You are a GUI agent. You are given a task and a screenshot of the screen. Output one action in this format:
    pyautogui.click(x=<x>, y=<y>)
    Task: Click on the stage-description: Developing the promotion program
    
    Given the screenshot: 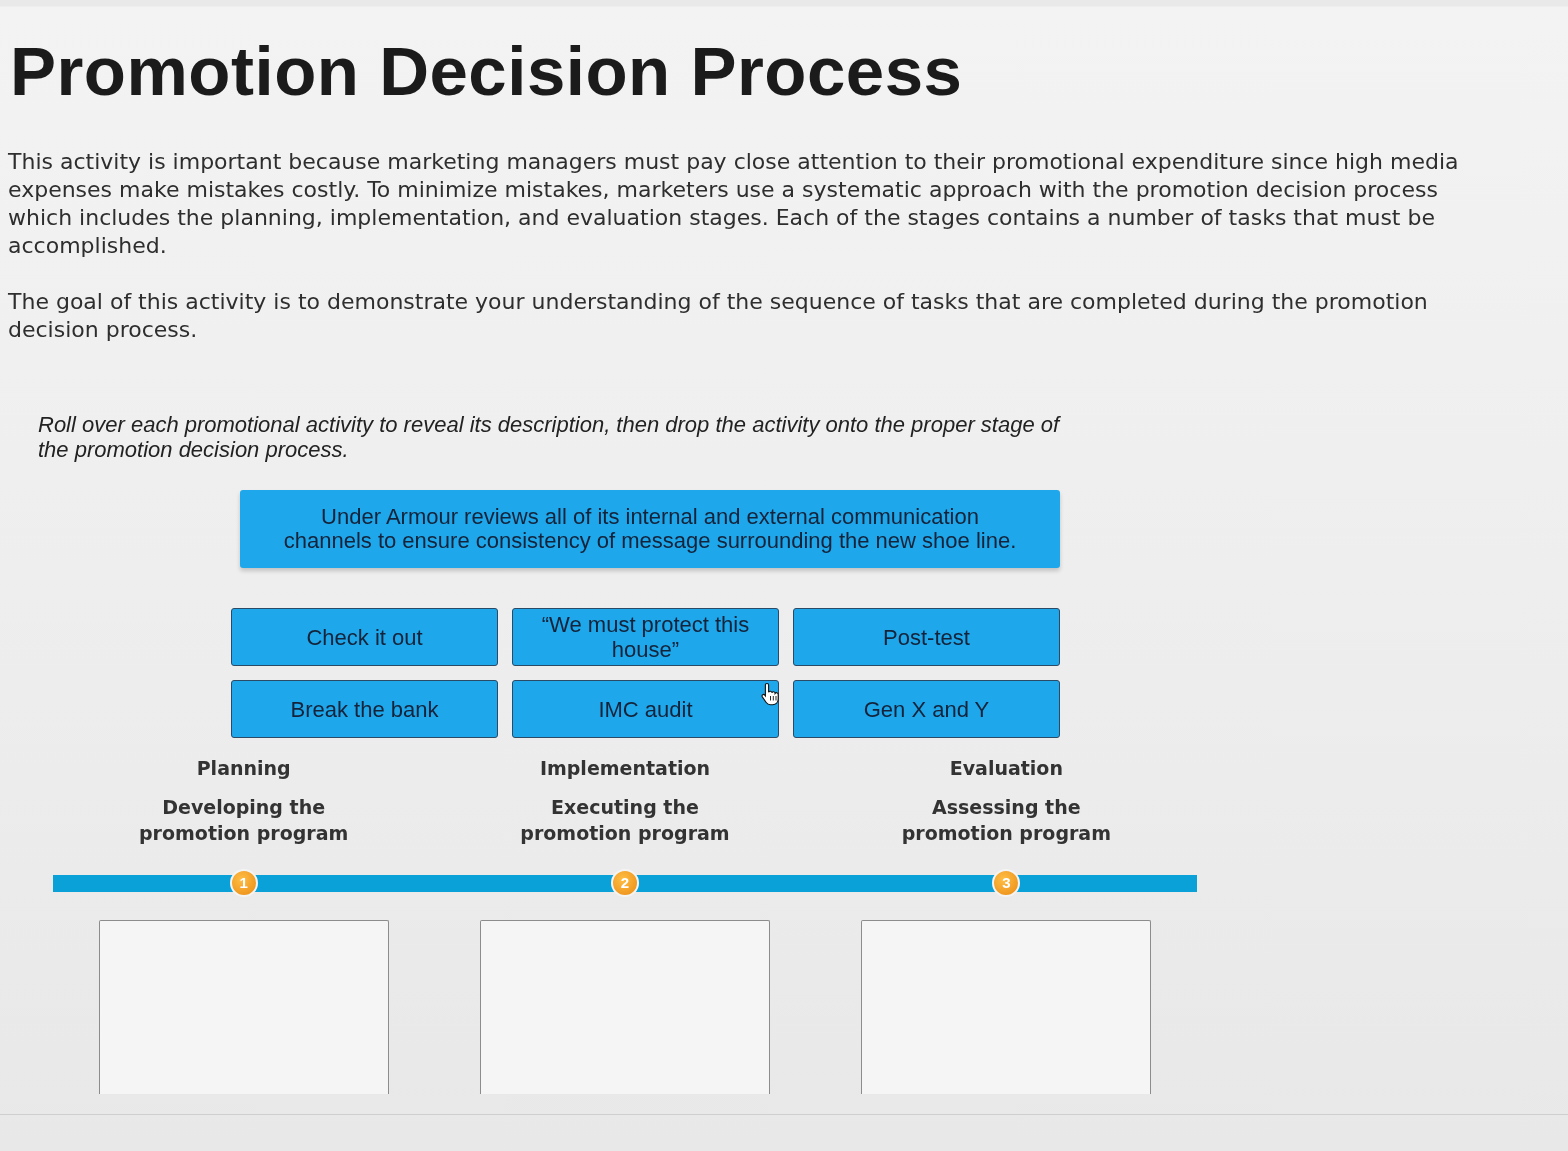 What is the action you would take?
    pyautogui.click(x=244, y=820)
    